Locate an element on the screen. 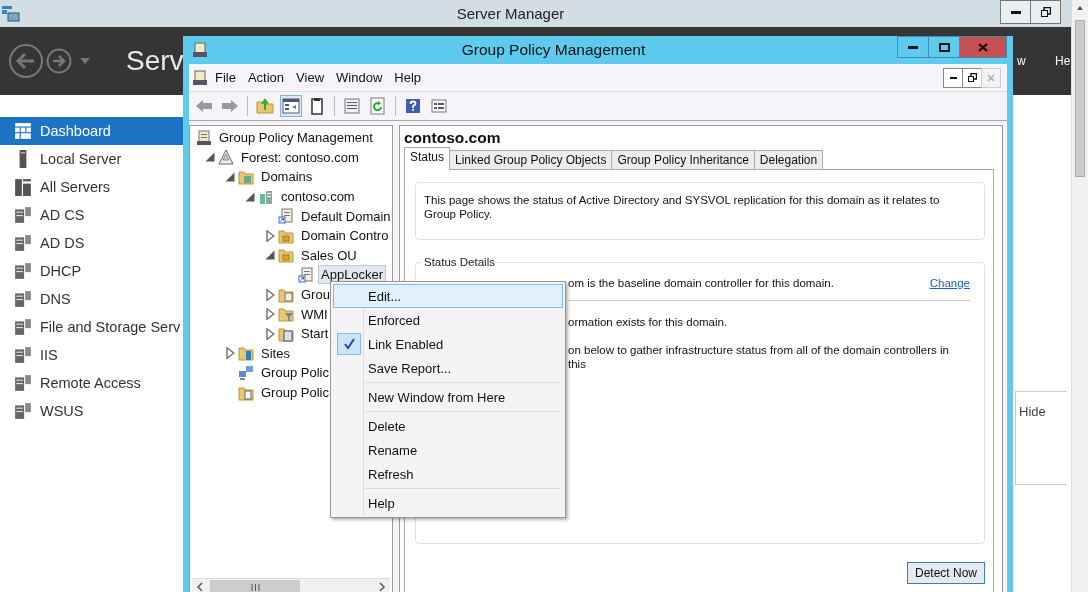 Image resolution: width=1088 pixels, height=592 pixels. status-text: om is the baseline domain controller for this domain. is located at coordinates (701, 283).